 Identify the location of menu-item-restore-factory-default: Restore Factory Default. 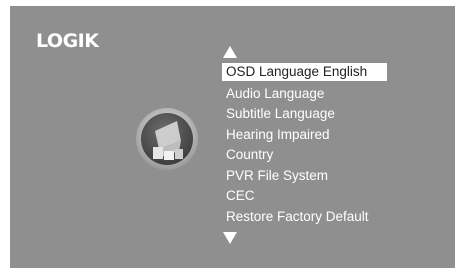
(304, 217).